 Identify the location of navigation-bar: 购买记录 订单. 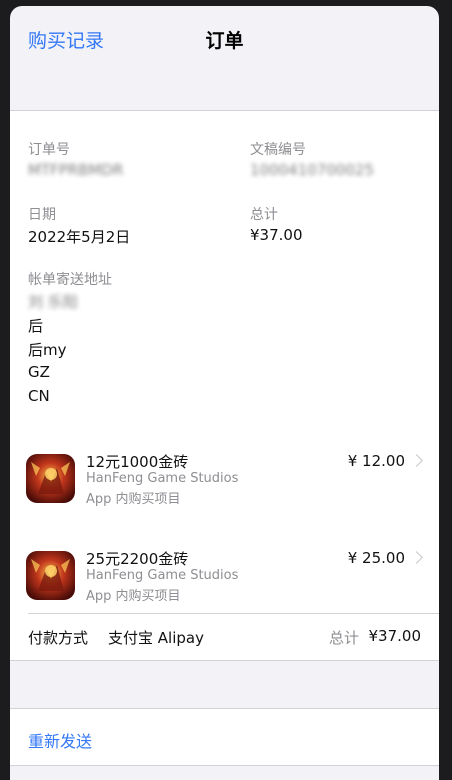
(224, 38).